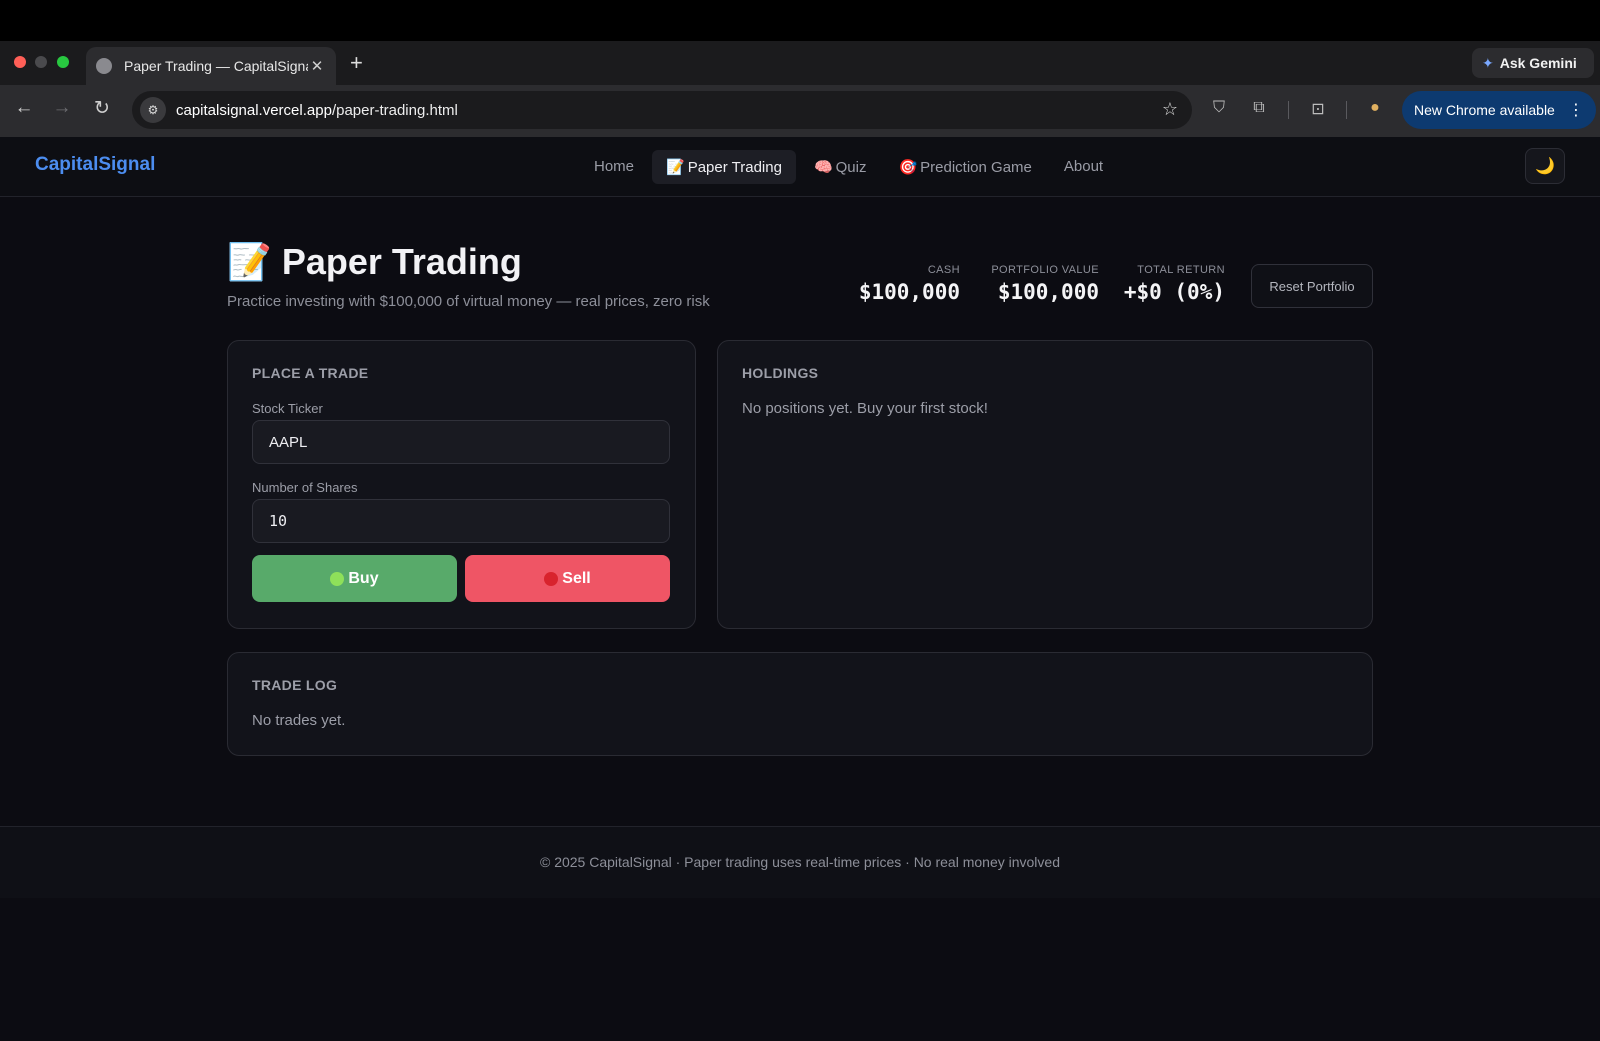  I want to click on nav-link-label: Paper Trading, so click(734, 167).